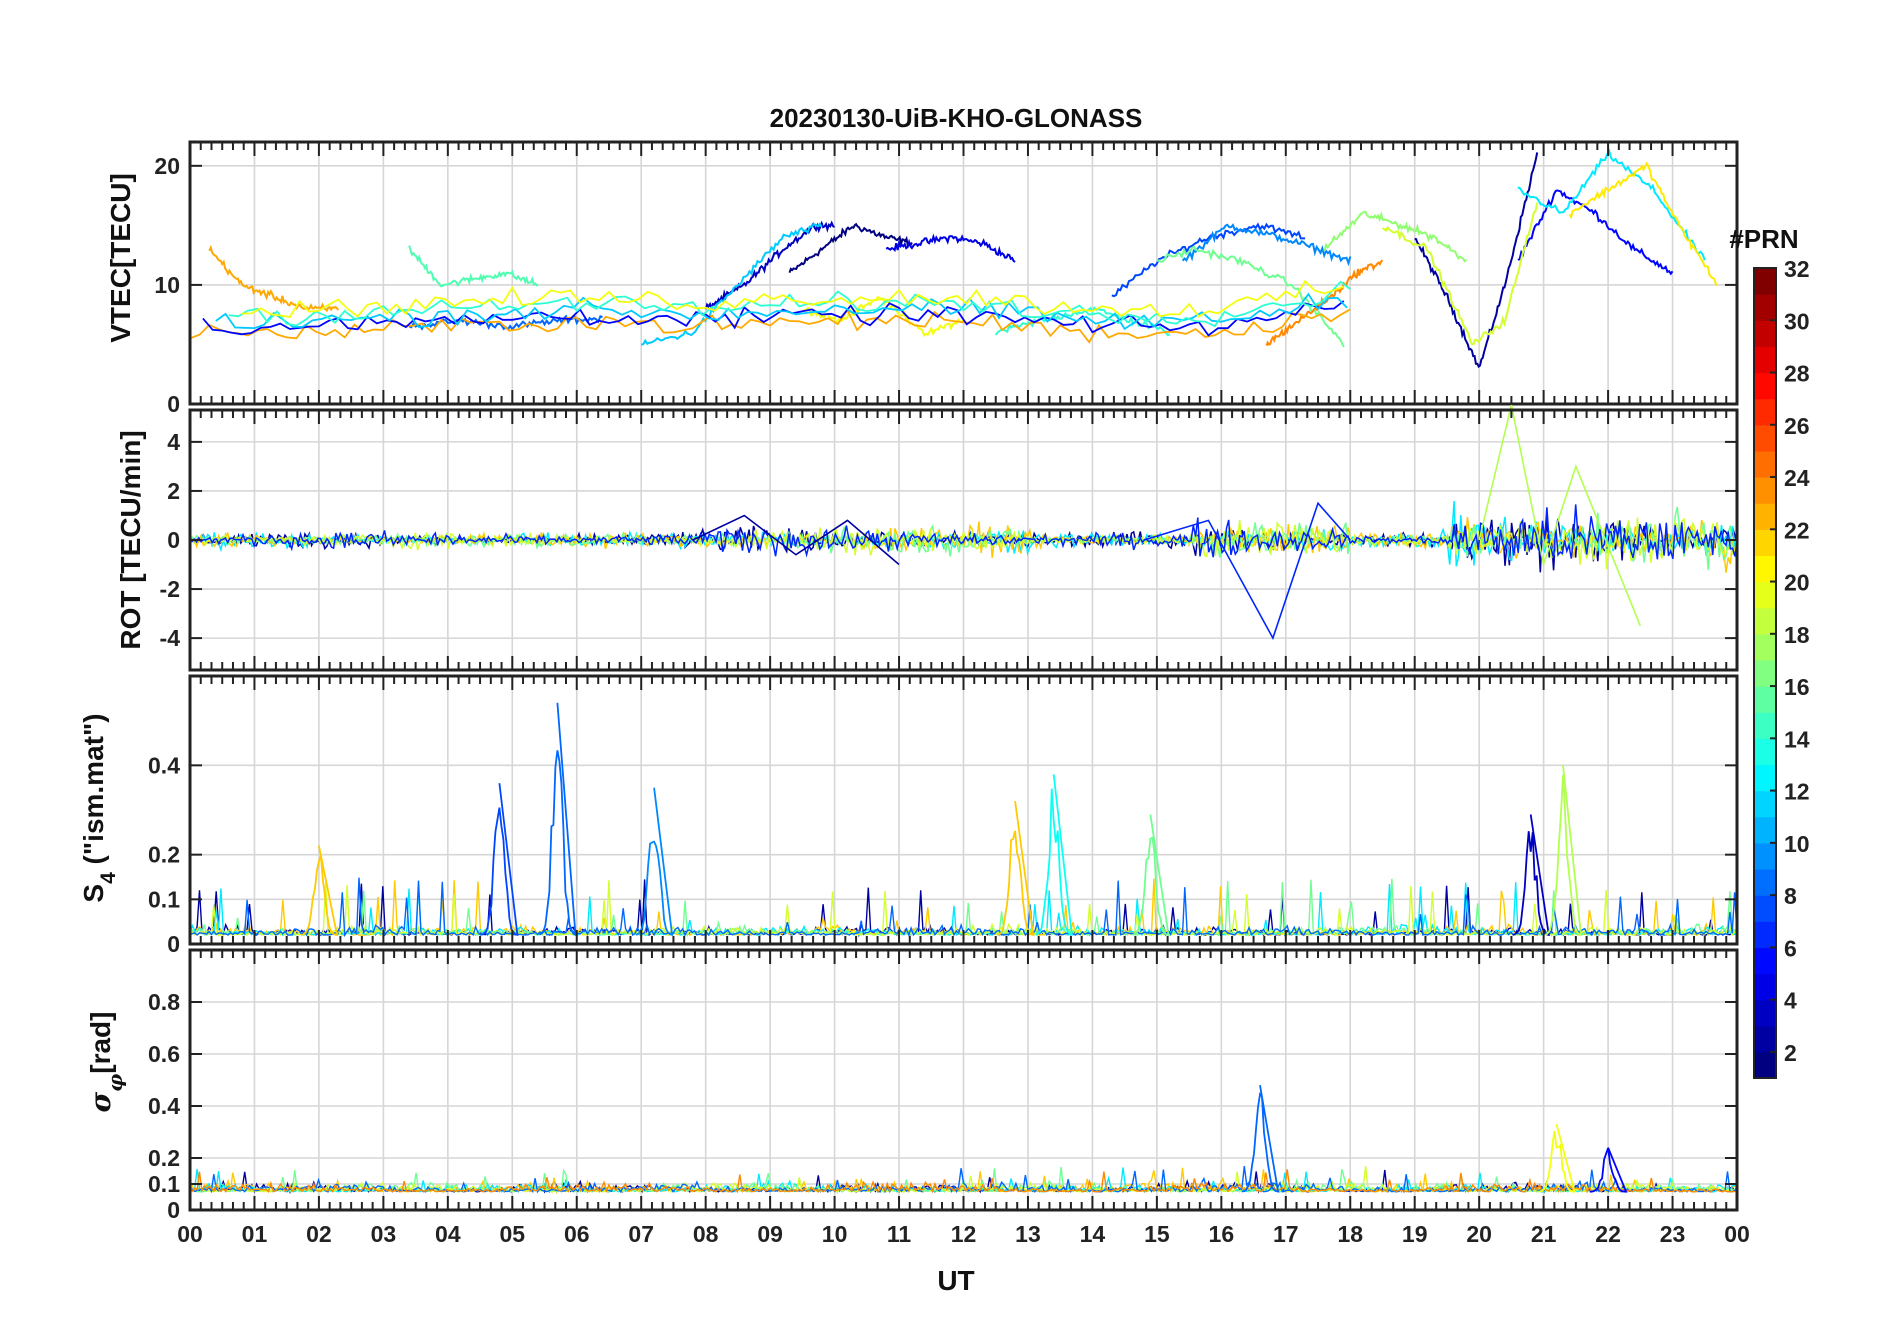  What do you see at coordinates (1093, 1234) in the screenshot?
I see `x-tick-label: 14` at bounding box center [1093, 1234].